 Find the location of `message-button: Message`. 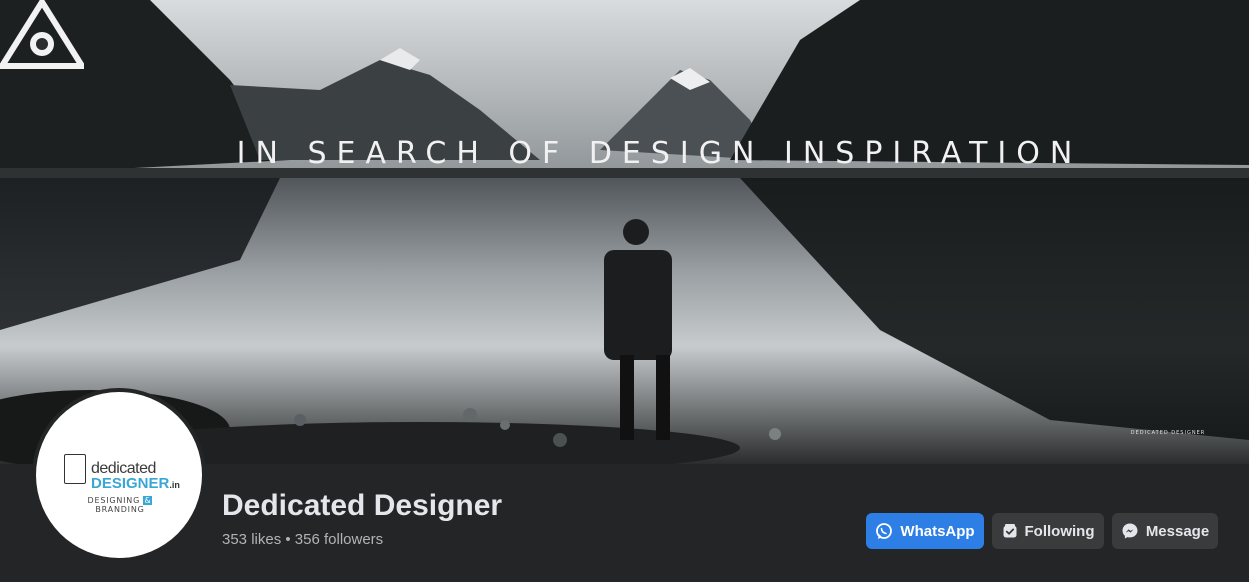

message-button: Message is located at coordinates (1165, 531).